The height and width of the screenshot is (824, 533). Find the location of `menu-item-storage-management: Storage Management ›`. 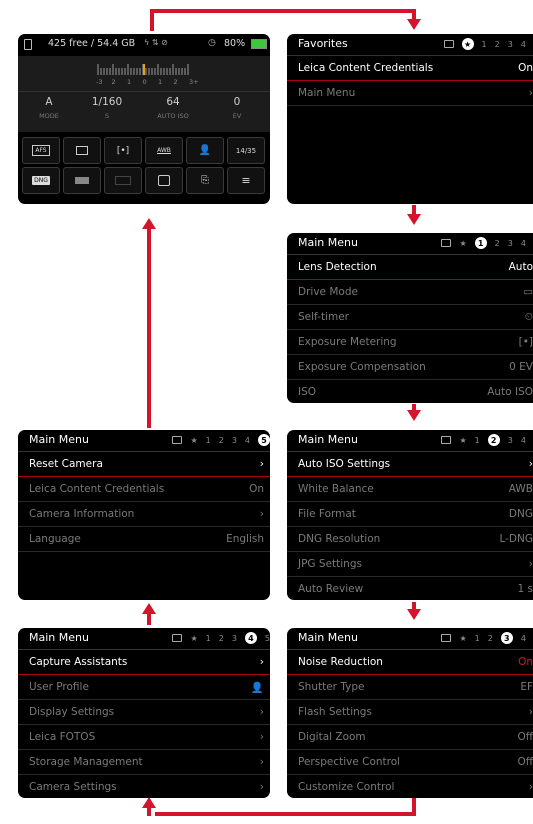

menu-item-storage-management: Storage Management › is located at coordinates (144, 762).